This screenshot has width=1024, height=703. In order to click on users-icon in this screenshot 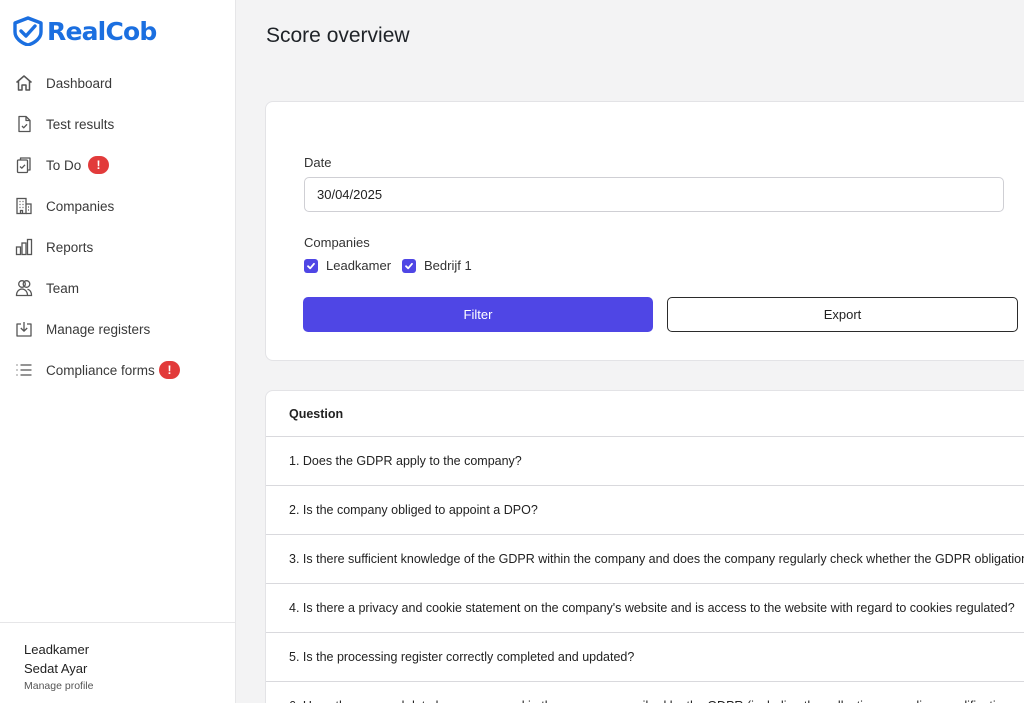, I will do `click(24, 288)`.